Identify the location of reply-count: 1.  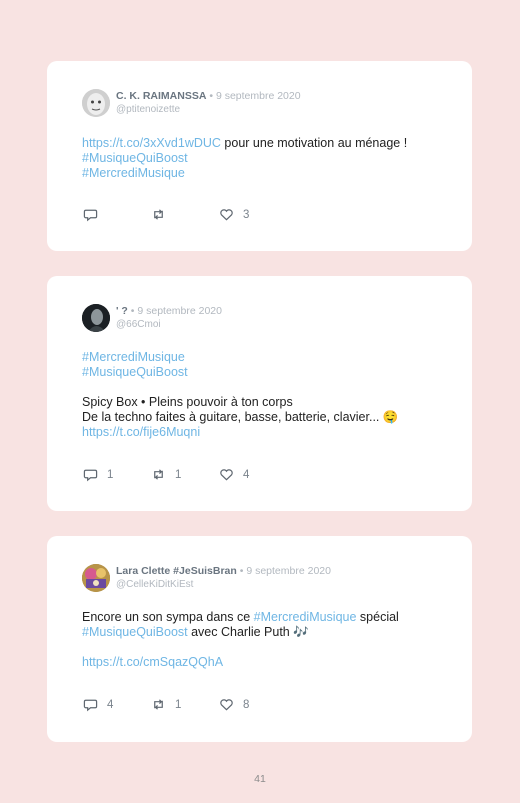
(110, 474).